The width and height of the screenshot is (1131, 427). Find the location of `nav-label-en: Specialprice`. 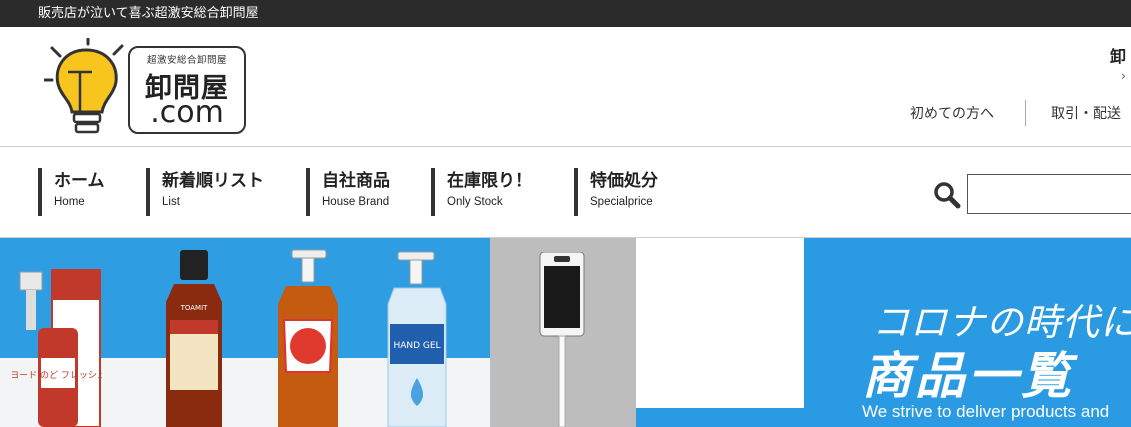

nav-label-en: Specialprice is located at coordinates (621, 202).